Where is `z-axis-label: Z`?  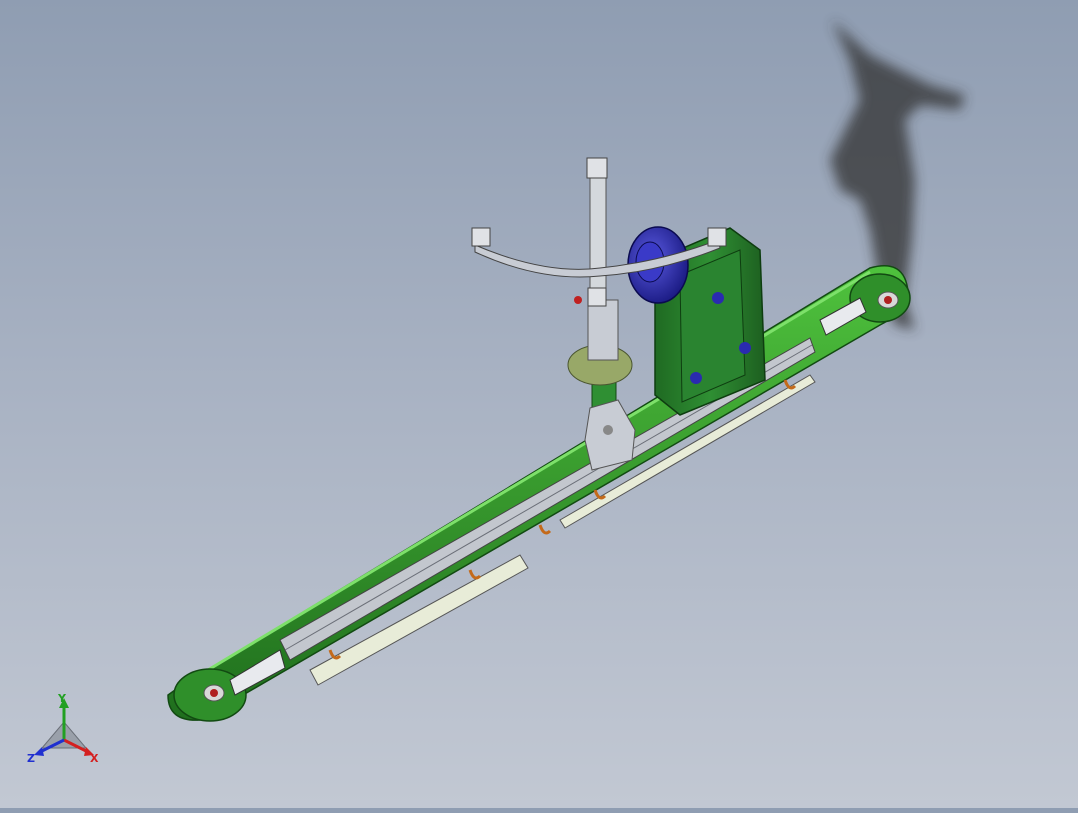 z-axis-label: Z is located at coordinates (31, 758).